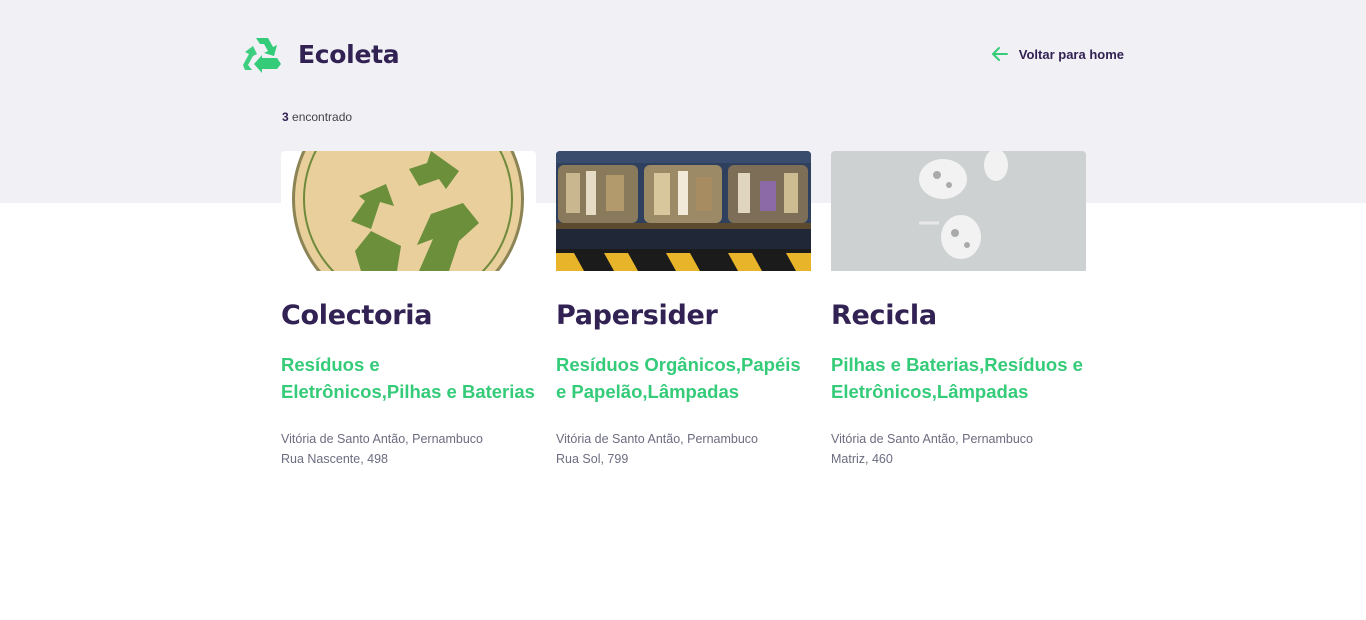 This screenshot has width=1366, height=620. Describe the element at coordinates (262, 55) in the screenshot. I see `recycle-icon` at that location.